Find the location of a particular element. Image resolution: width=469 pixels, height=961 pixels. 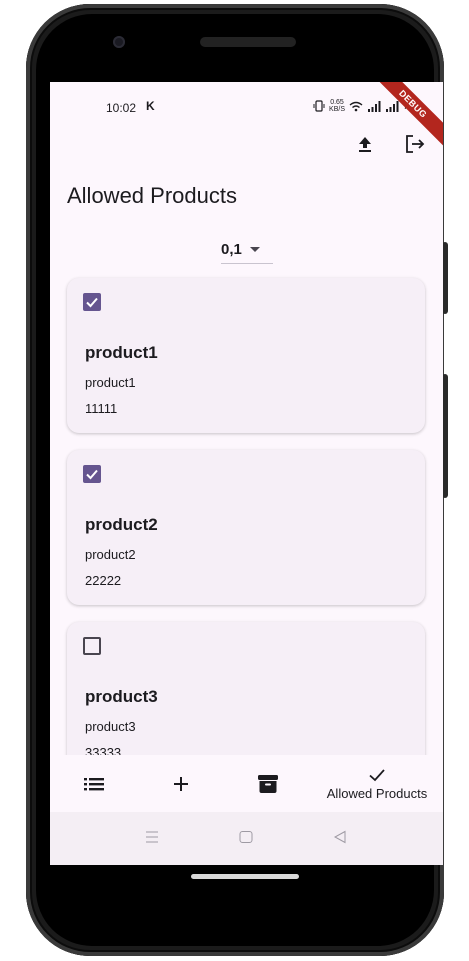

product-name: product2 is located at coordinates (121, 524).